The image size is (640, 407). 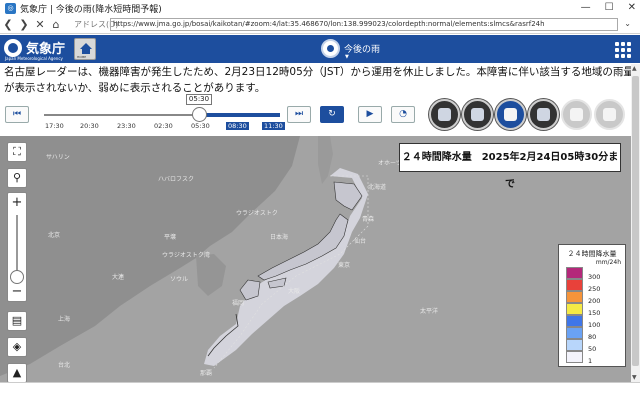 I want to click on back-icon: ❮, so click(x=8, y=24).